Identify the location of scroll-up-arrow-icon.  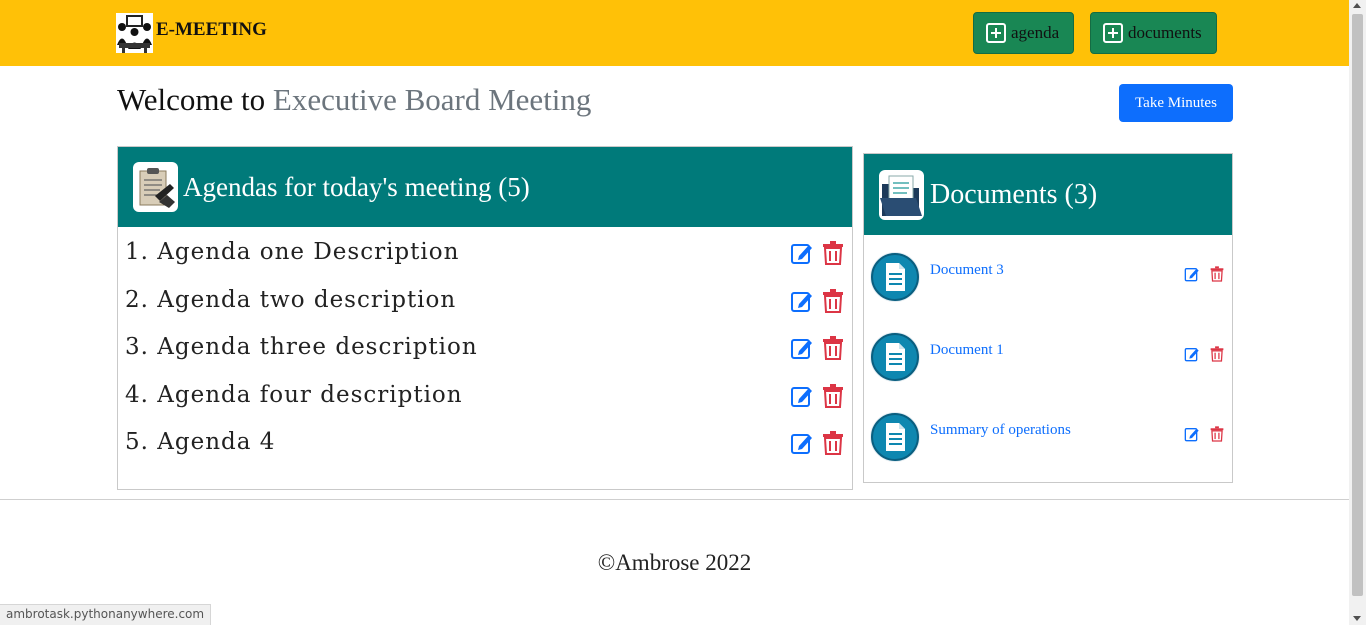
(1357, 5).